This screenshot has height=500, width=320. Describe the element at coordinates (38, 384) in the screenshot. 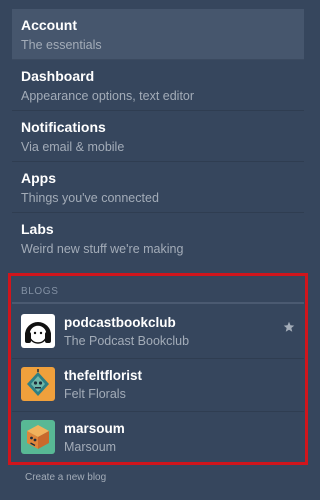

I see `orange-robot-avatar-icon` at that location.